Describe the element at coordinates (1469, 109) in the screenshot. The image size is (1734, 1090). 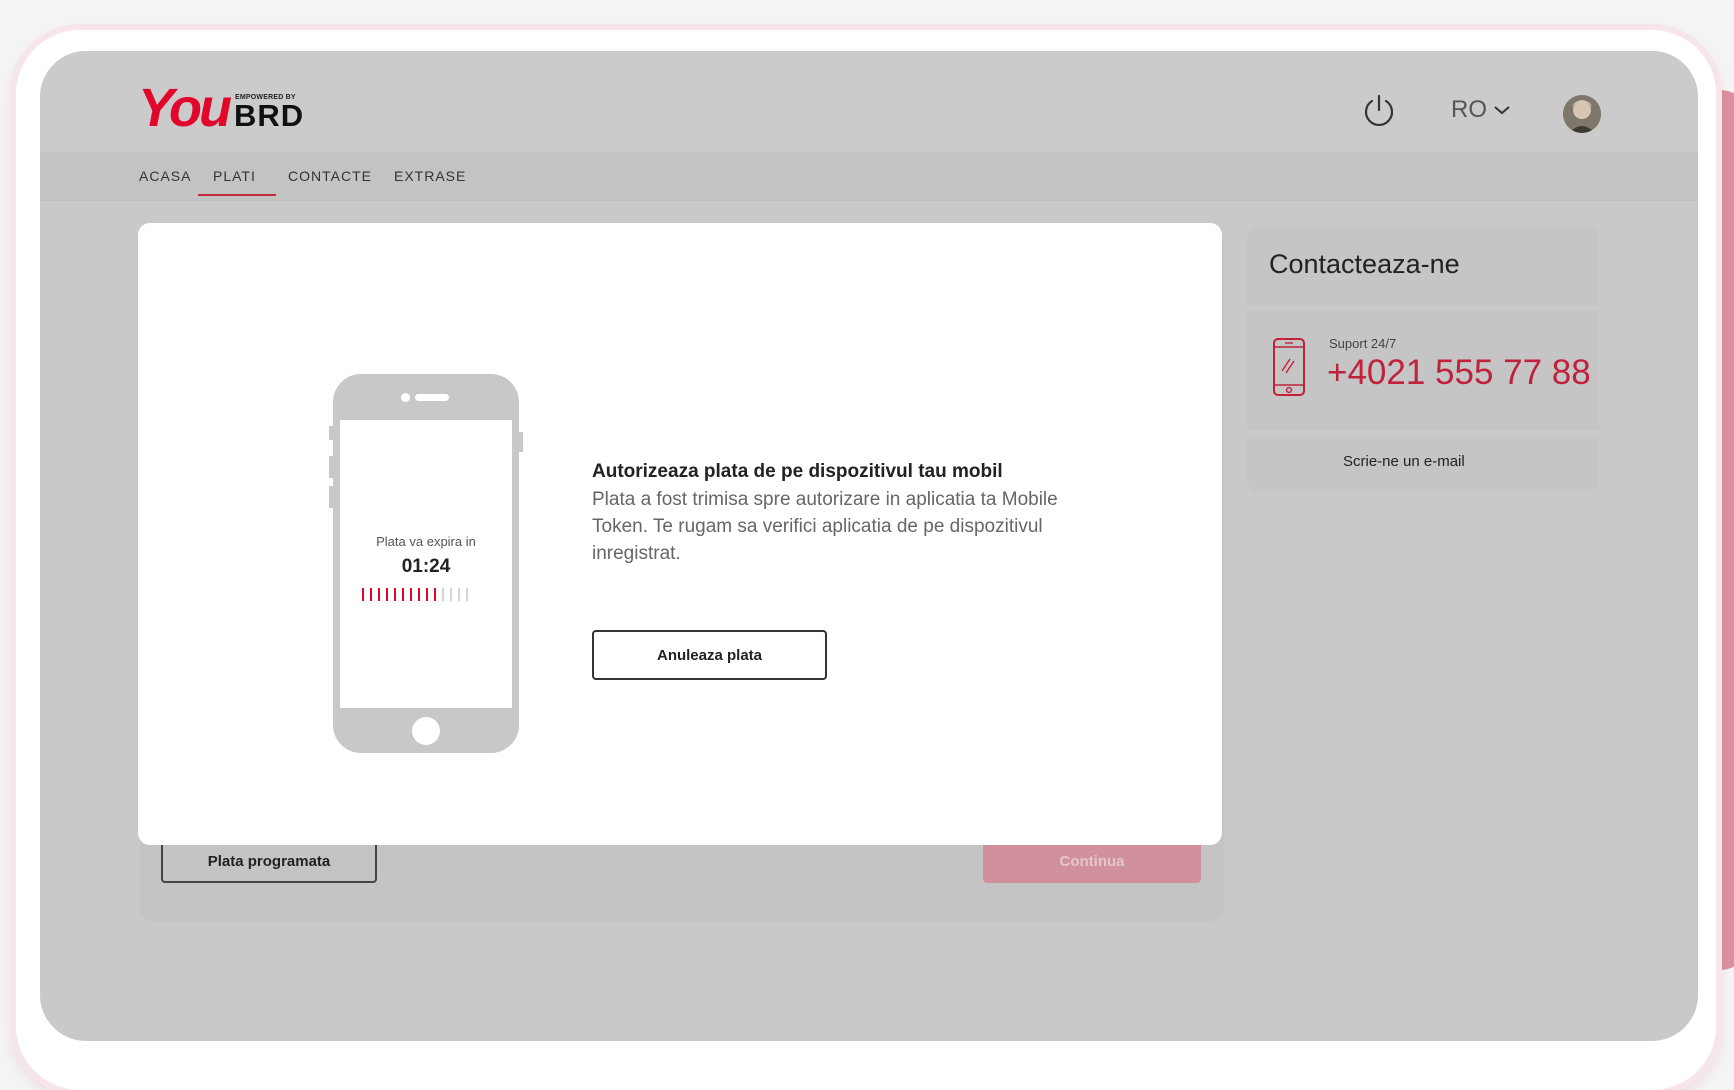
I see `language-label: RO` at that location.